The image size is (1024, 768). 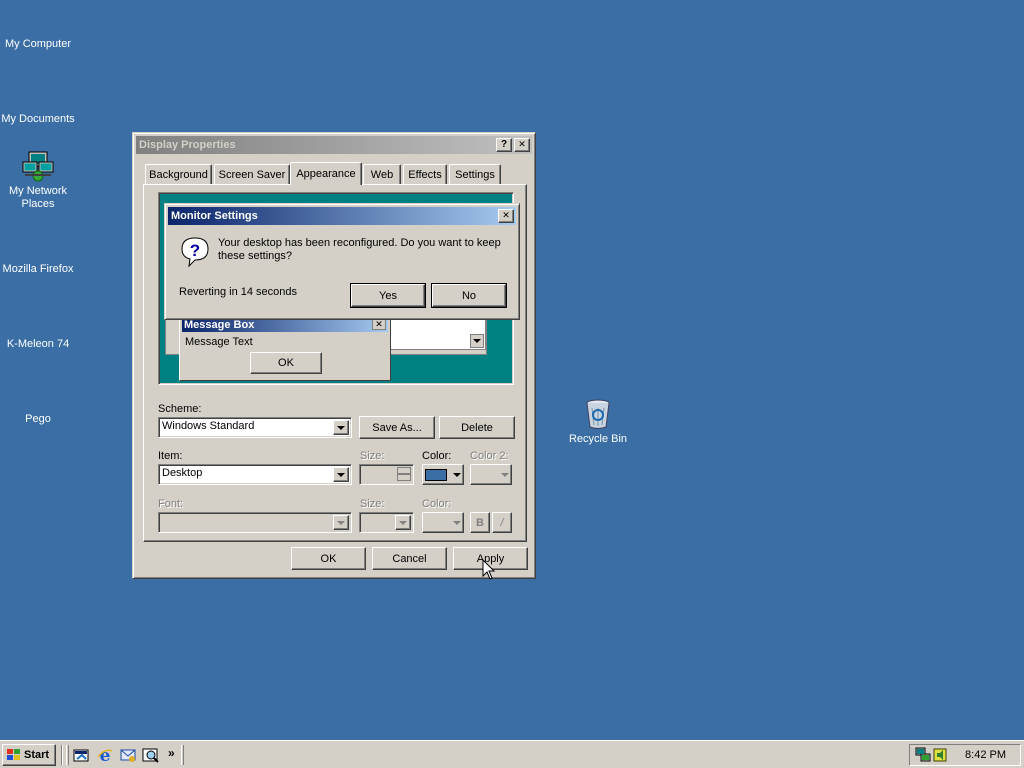 I want to click on tab-appearance: Appearance, so click(x=326, y=173).